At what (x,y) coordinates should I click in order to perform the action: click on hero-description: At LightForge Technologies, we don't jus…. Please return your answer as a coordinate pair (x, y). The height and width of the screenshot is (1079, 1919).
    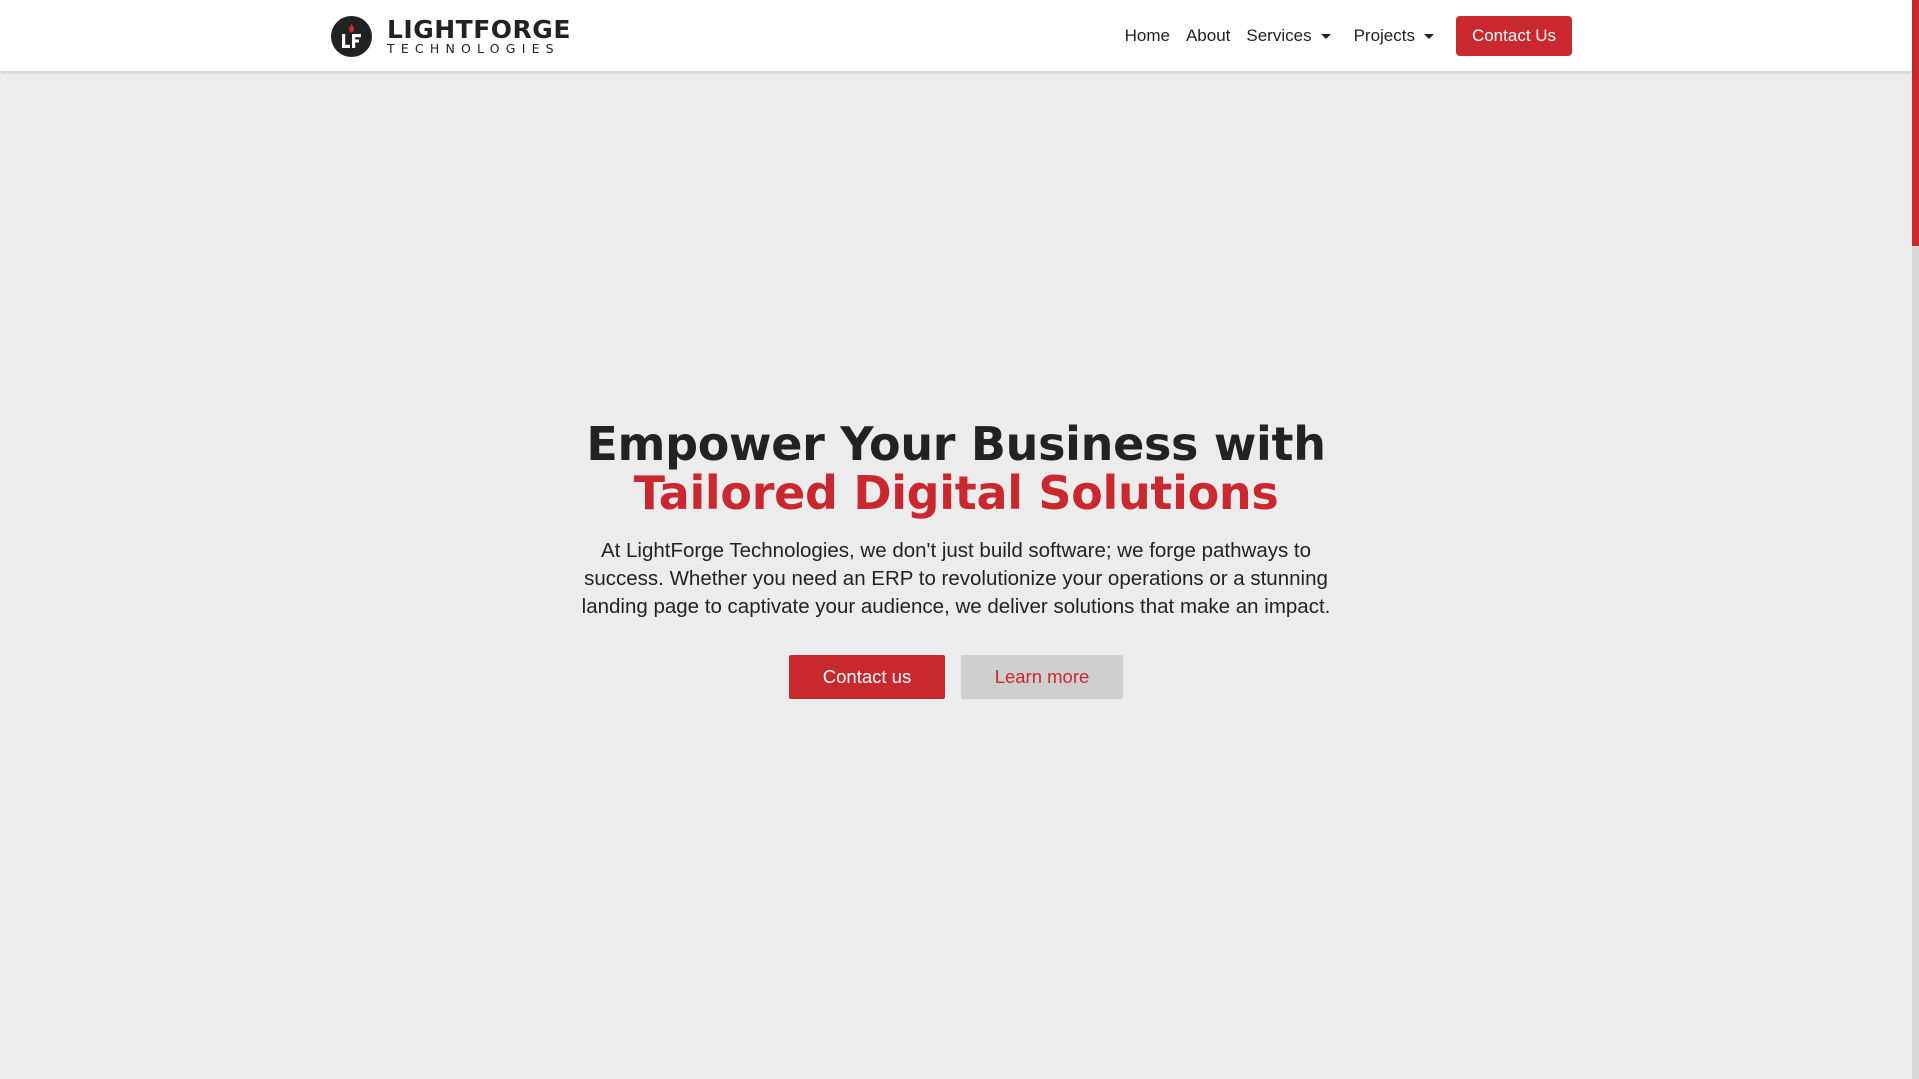
    Looking at the image, I should click on (956, 578).